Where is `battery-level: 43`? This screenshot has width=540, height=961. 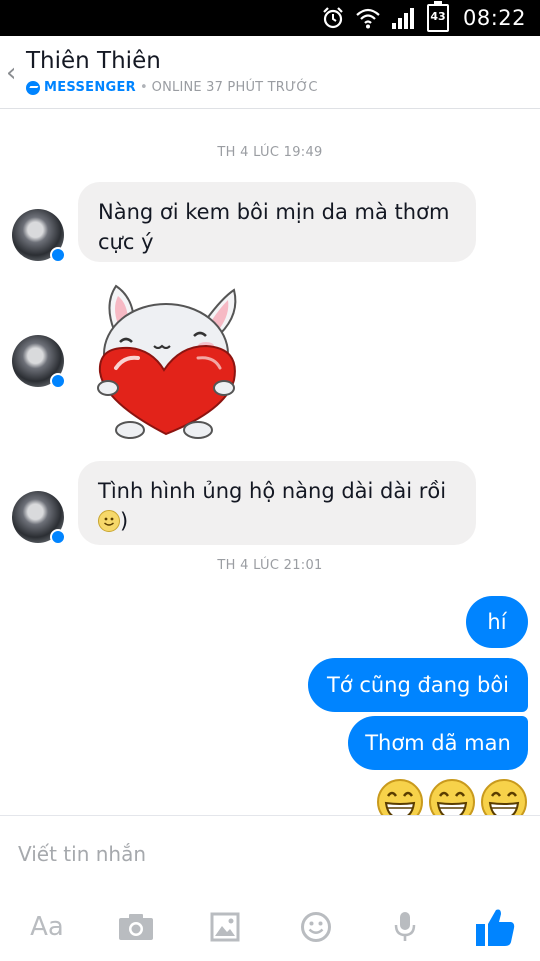
battery-level: 43 is located at coordinates (438, 16).